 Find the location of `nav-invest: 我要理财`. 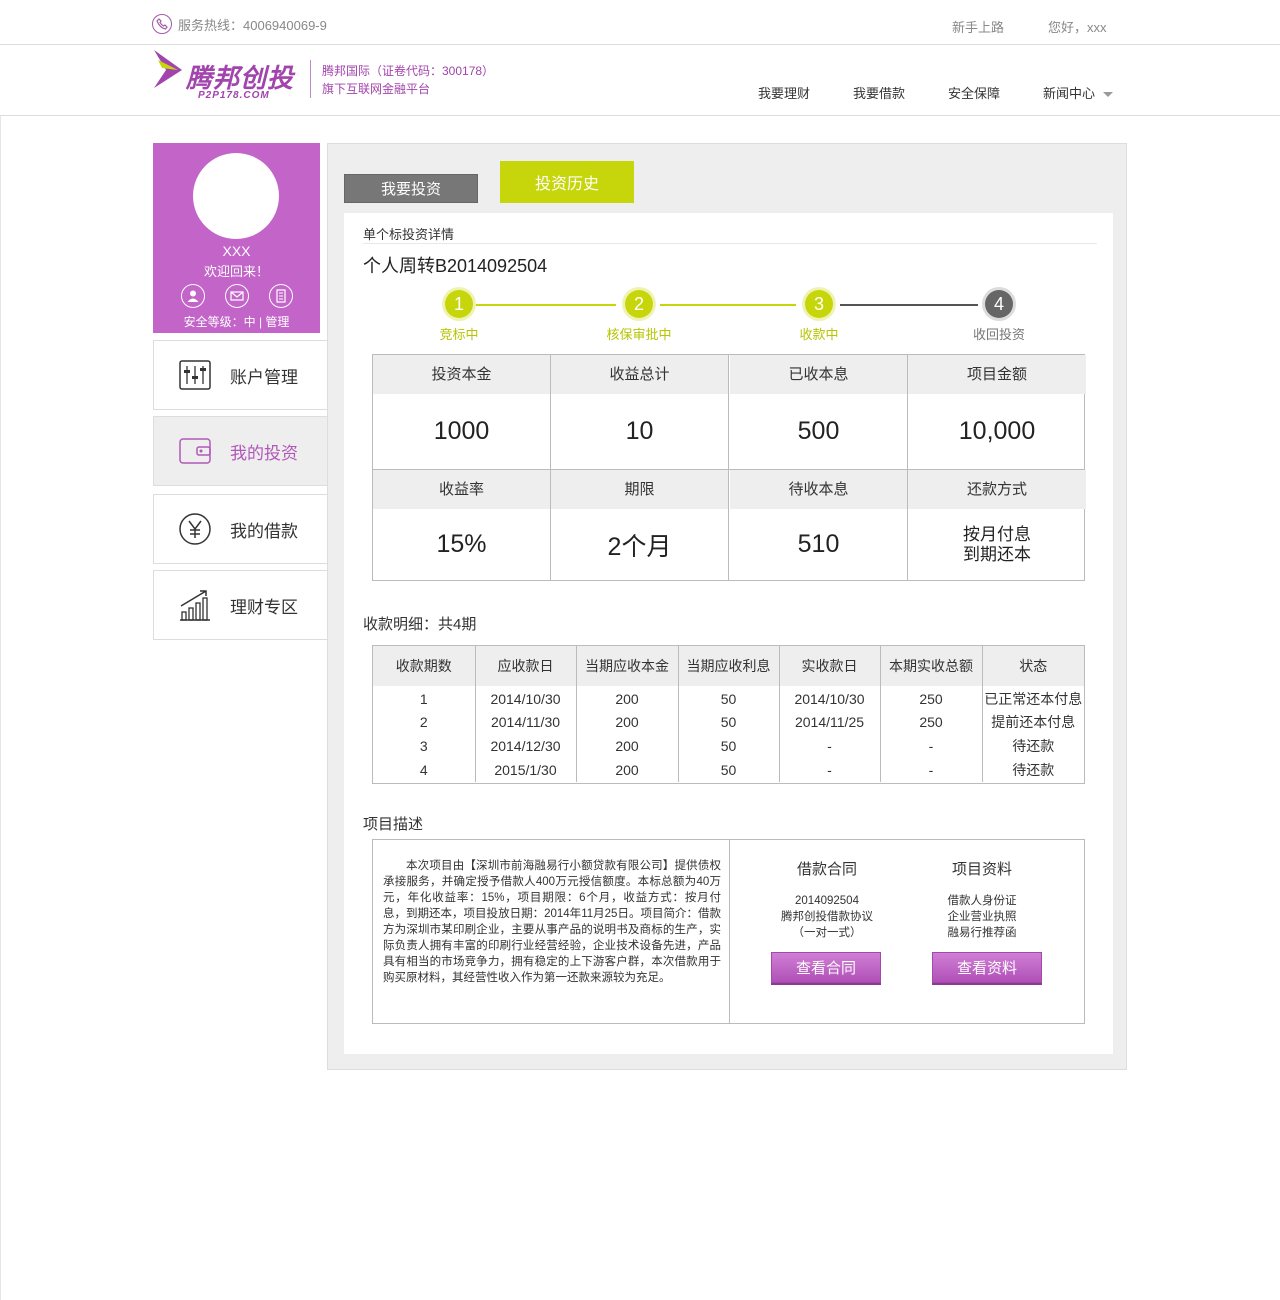

nav-invest: 我要理财 is located at coordinates (784, 92).